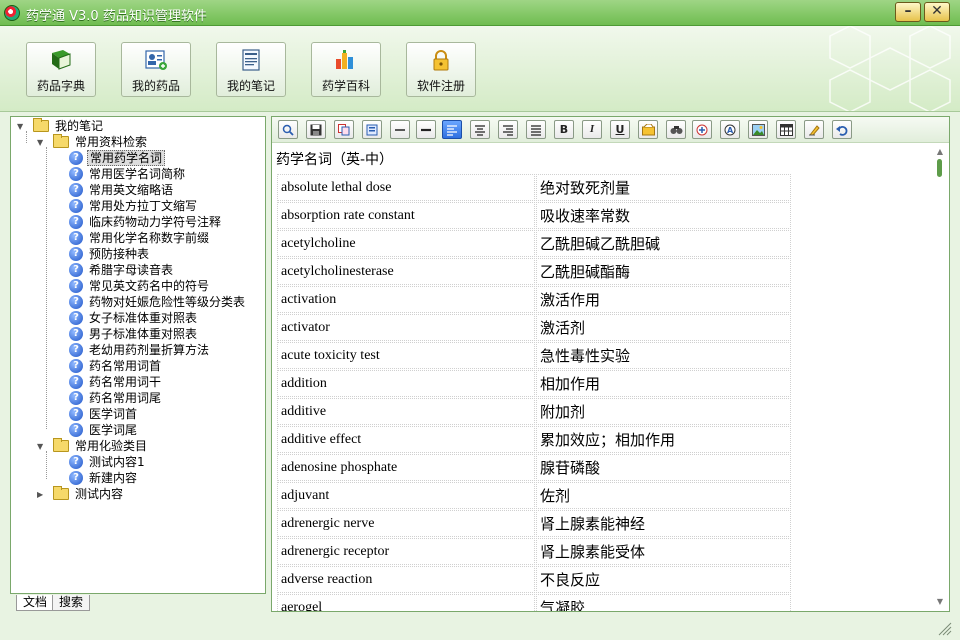  I want to click on align-left-icon, so click(452, 129).